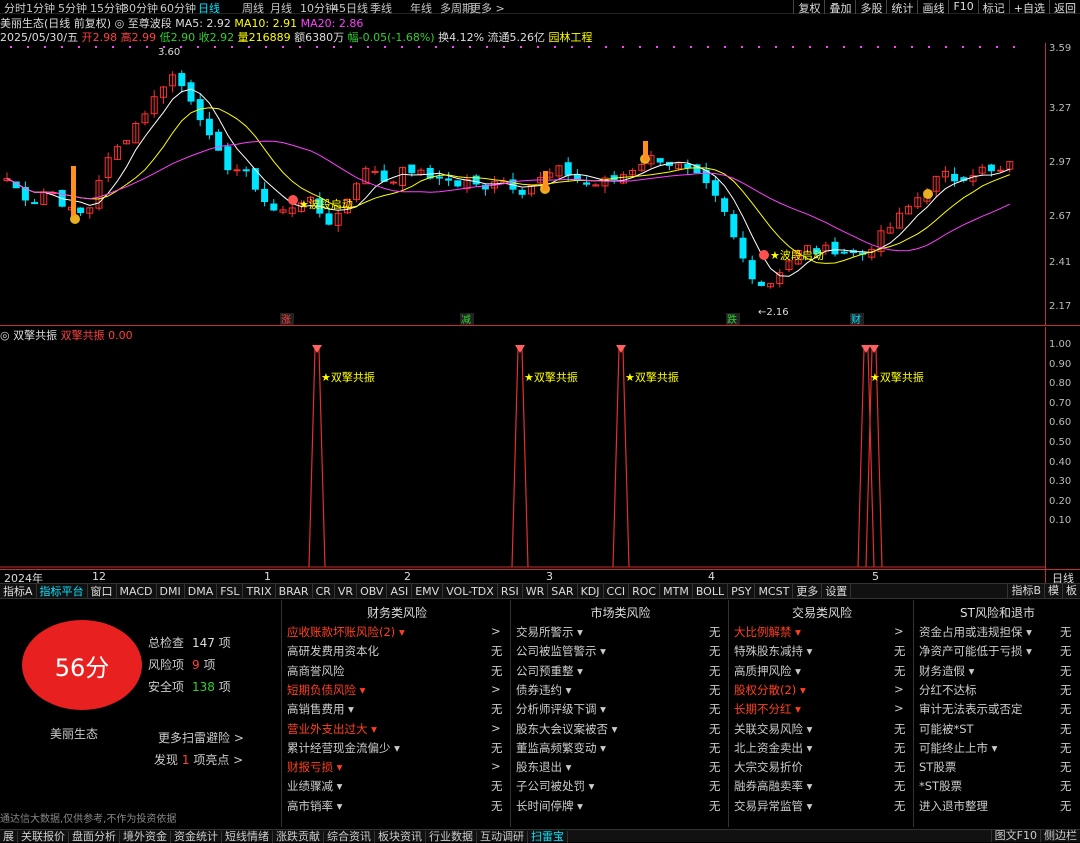  Describe the element at coordinates (487, 8) in the screenshot. I see `period-tab: 更多 >` at that location.